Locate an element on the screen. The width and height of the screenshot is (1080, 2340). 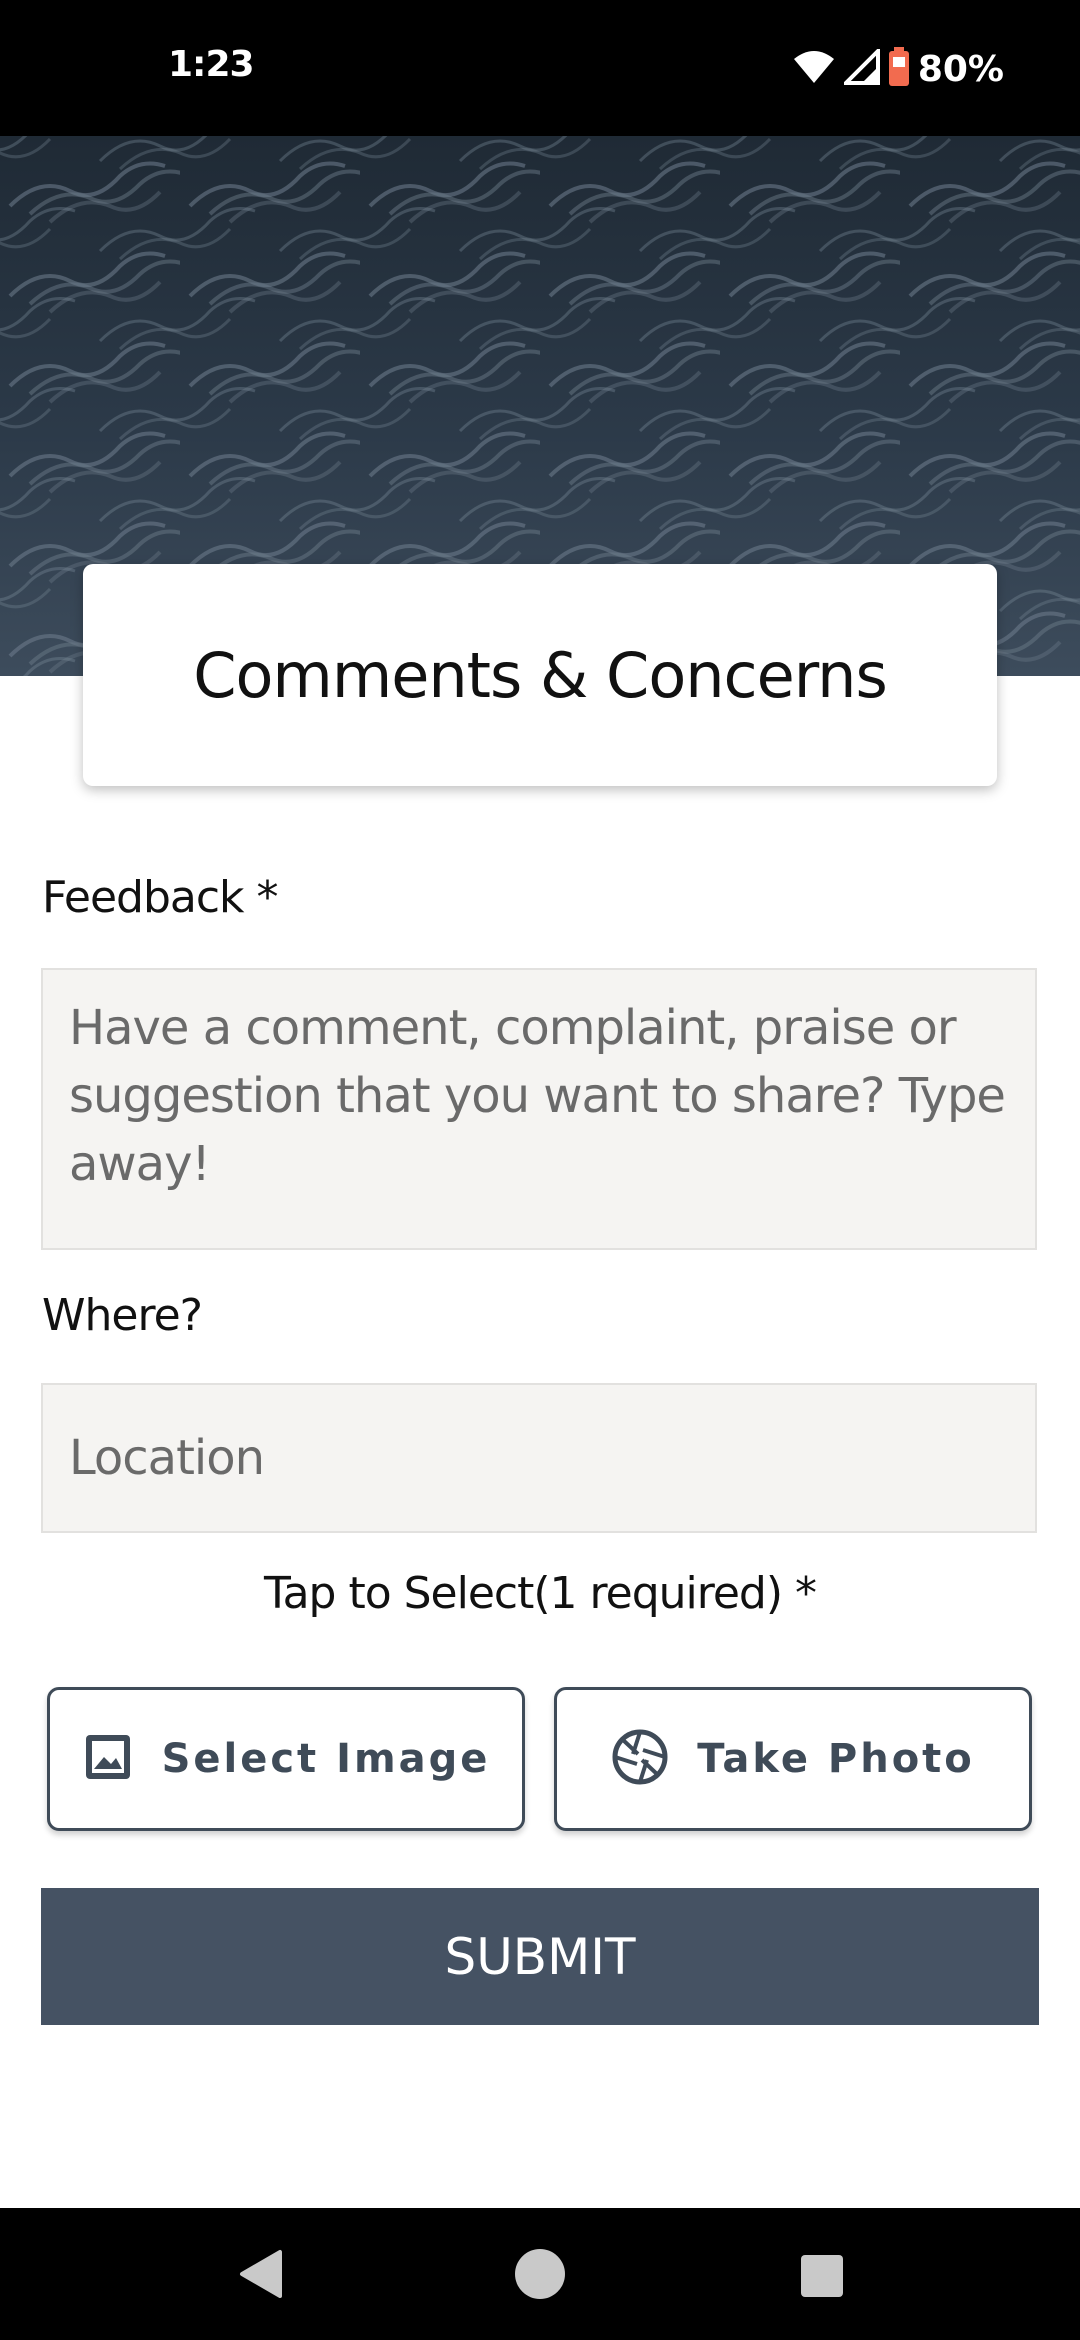
select-image-button: Select Image is located at coordinates (286, 1759).